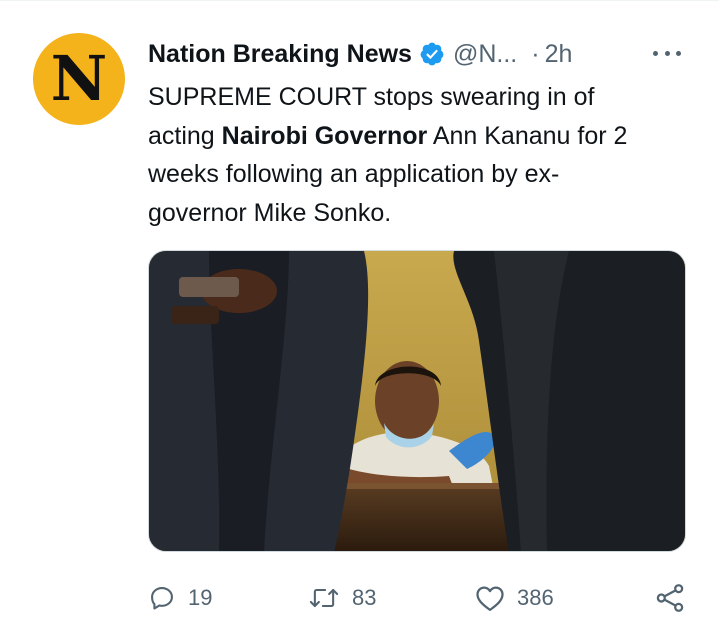  Describe the element at coordinates (514, 598) in the screenshot. I see `like-action: 386` at that location.